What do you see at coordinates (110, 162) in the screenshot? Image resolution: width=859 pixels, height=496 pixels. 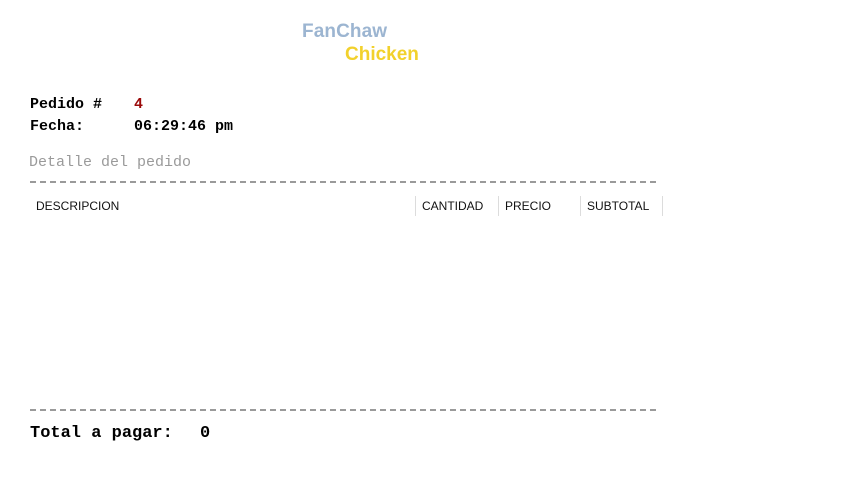 I see `details-title: Detalle del pedido` at bounding box center [110, 162].